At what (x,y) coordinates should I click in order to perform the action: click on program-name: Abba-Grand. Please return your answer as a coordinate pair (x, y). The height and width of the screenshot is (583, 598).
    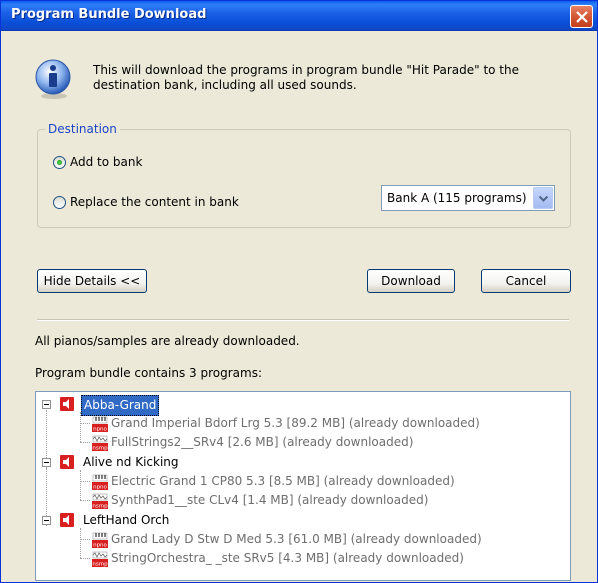
    Looking at the image, I should click on (120, 405).